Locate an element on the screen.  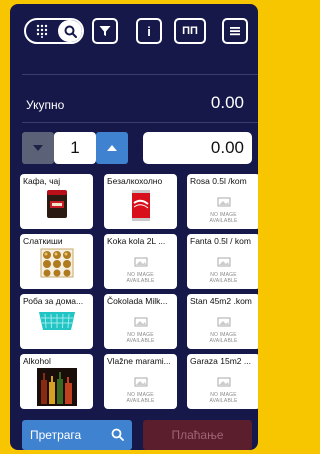
pay-label: Плаћање is located at coordinates (197, 435).